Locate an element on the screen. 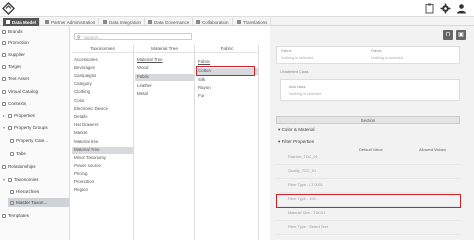 Image resolution: width=474 pixels, height=240 pixels. app-logo-icon is located at coordinates (8, 8).